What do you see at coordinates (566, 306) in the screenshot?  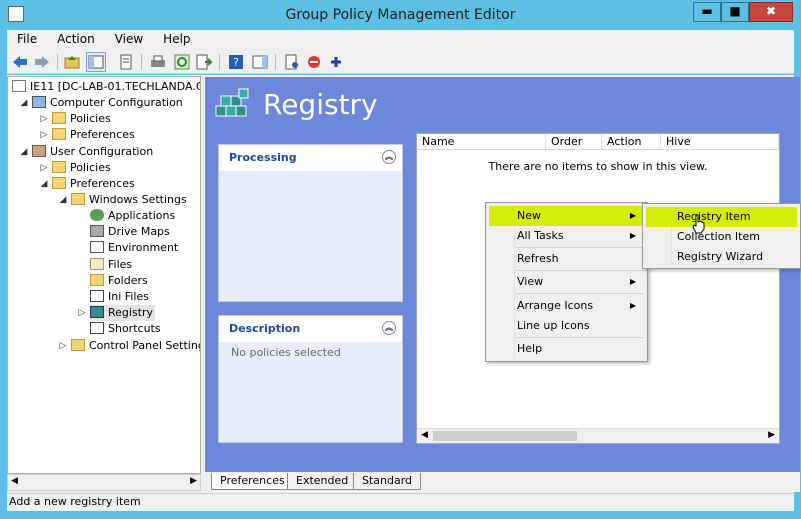 I see `menu-item-arrange-icons: Arrange Icons ▶` at bounding box center [566, 306].